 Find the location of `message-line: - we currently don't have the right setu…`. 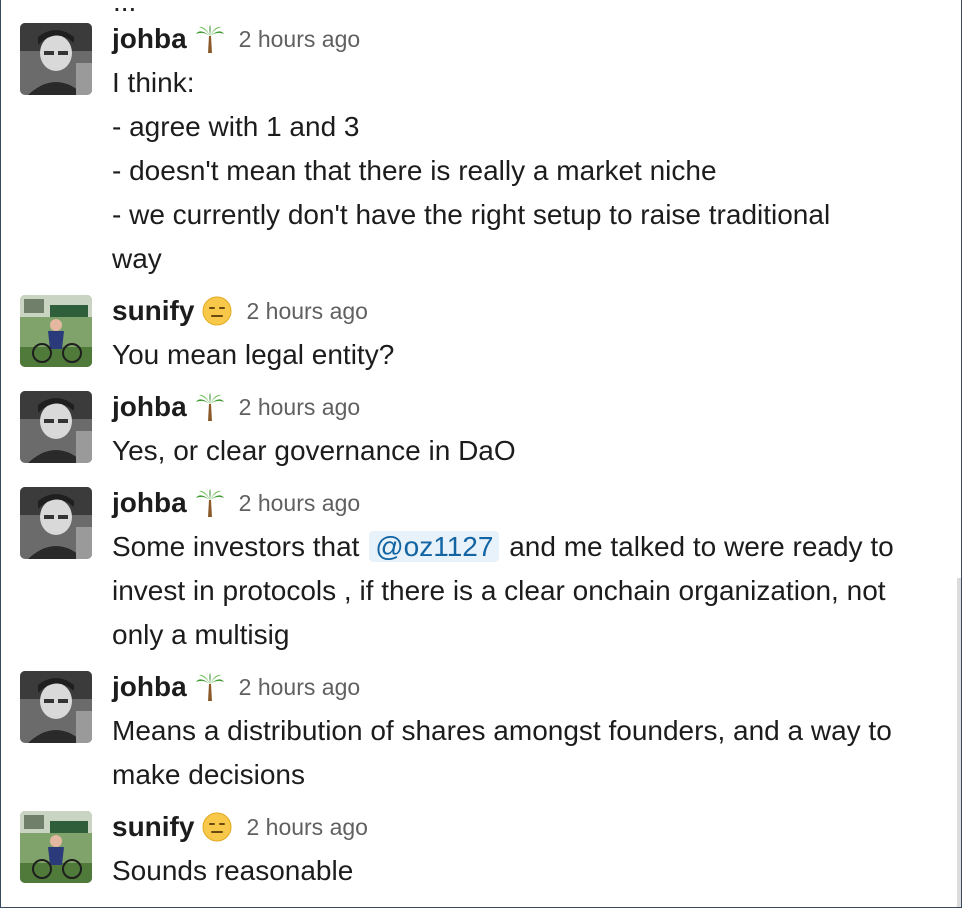

message-line: - we currently don't have the right setu… is located at coordinates (471, 214).